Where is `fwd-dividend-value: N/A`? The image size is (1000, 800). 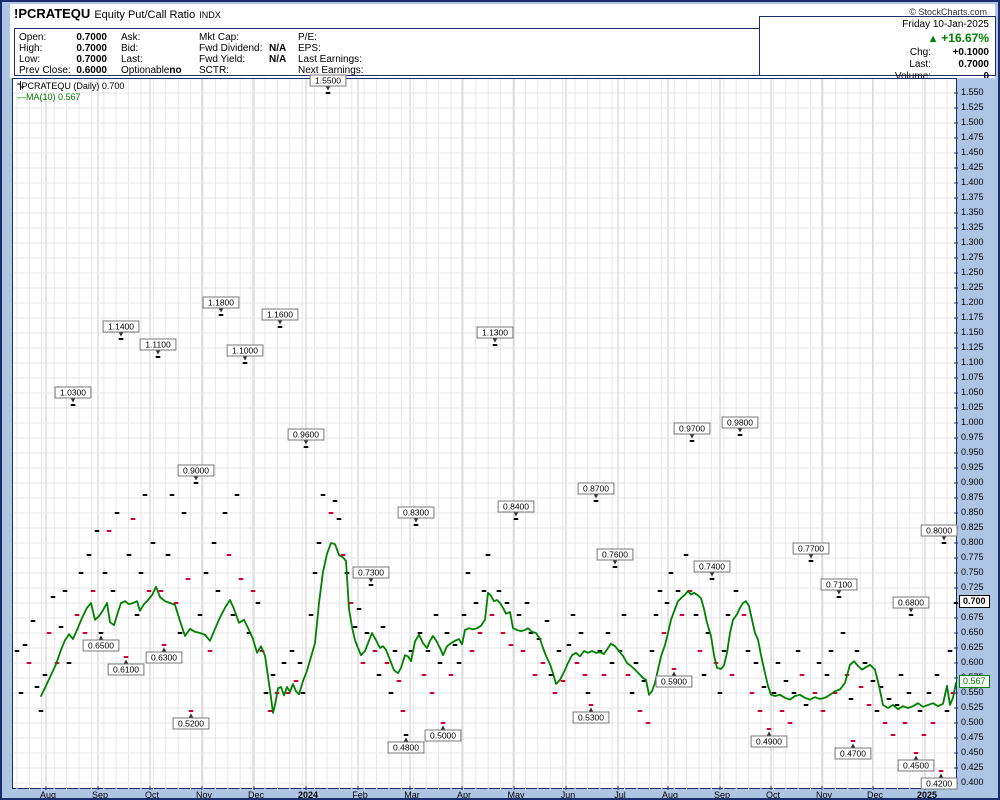
fwd-dividend-value: N/A is located at coordinates (278, 48).